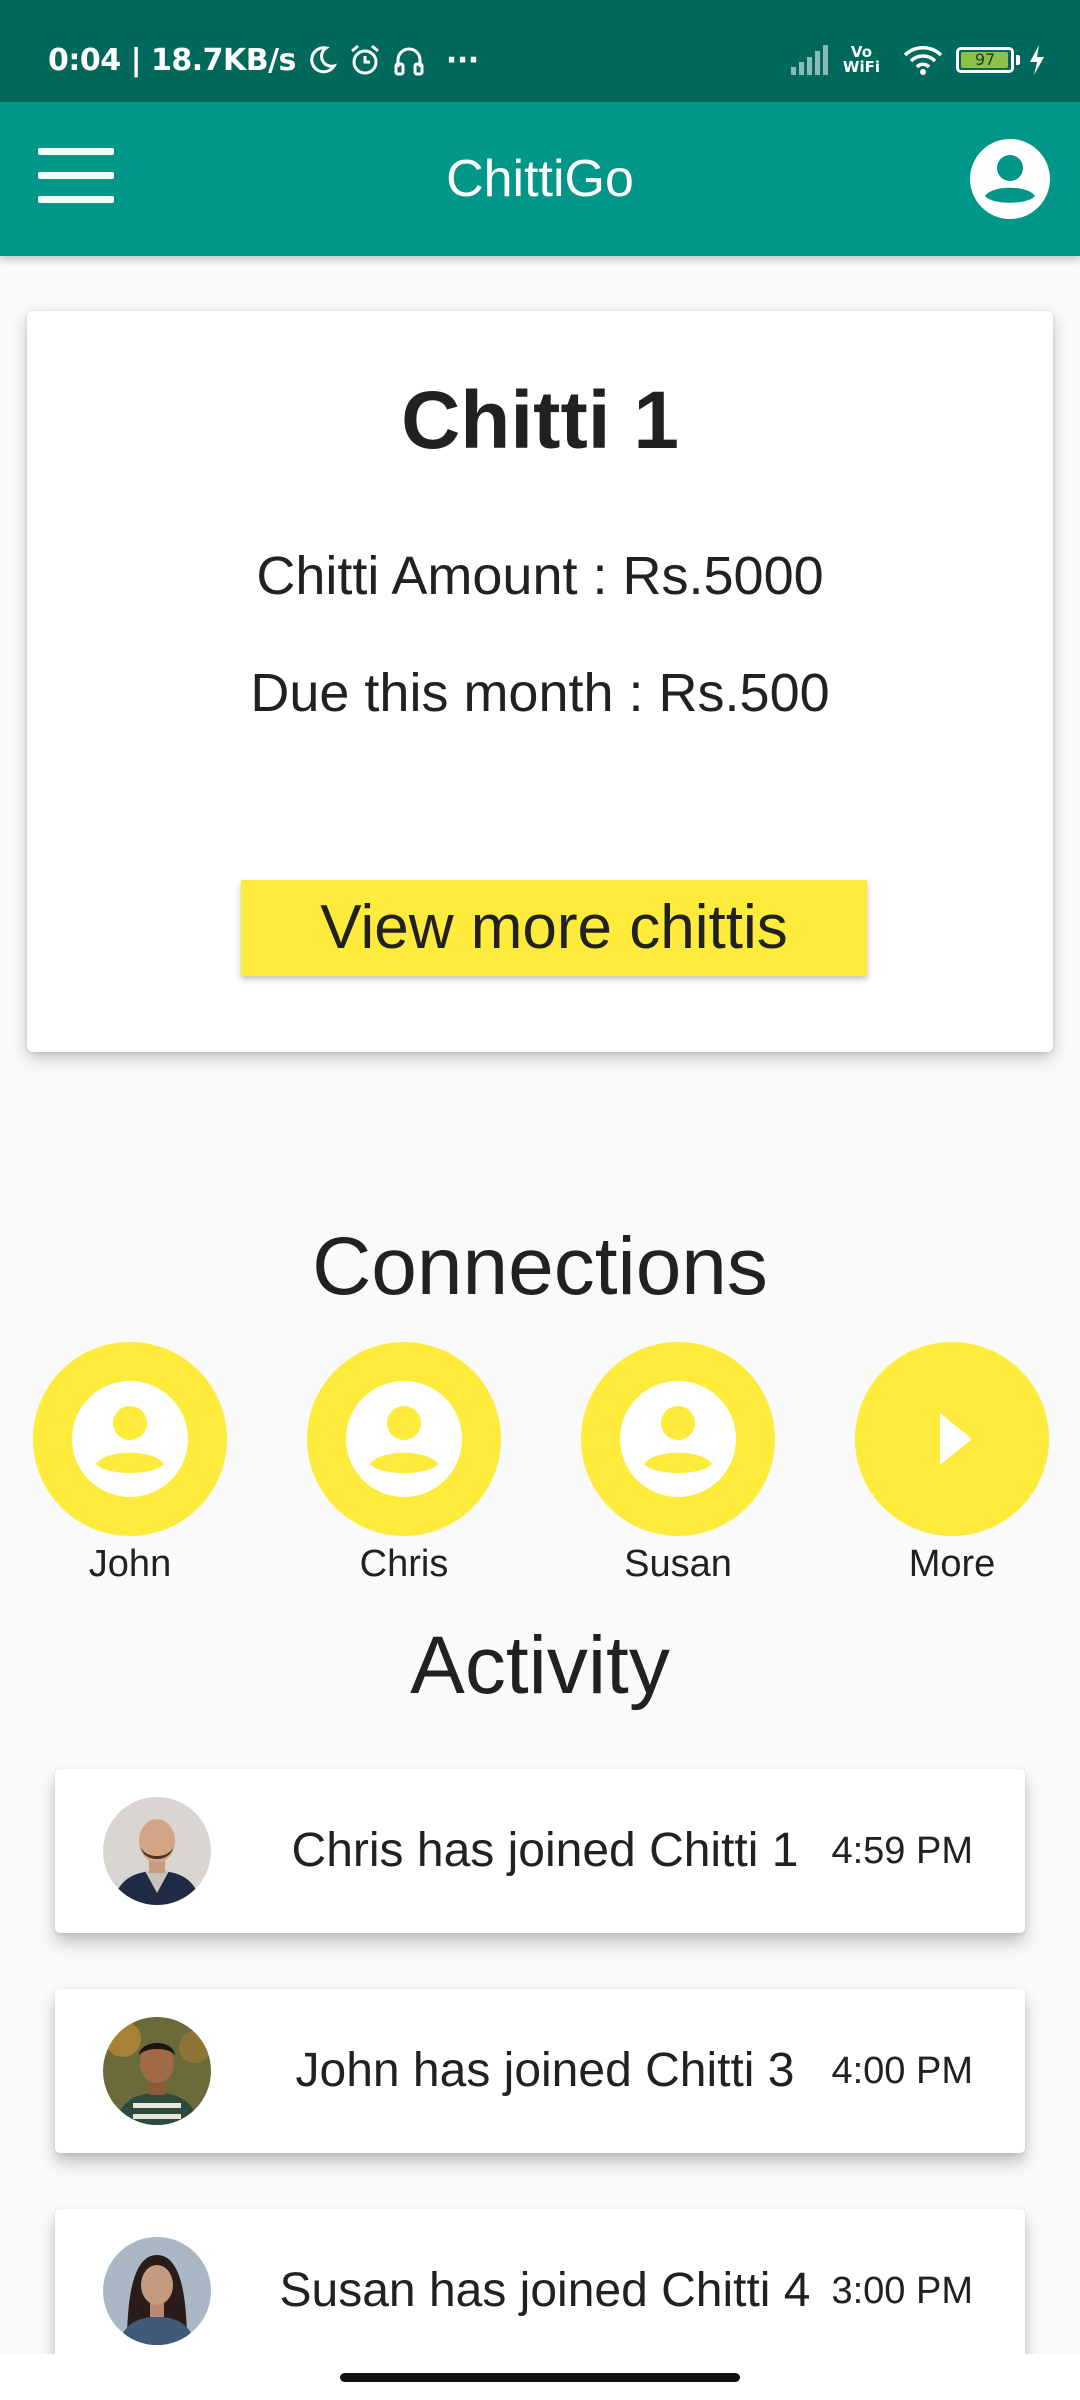  I want to click on navigation-gesture-bar, so click(540, 2377).